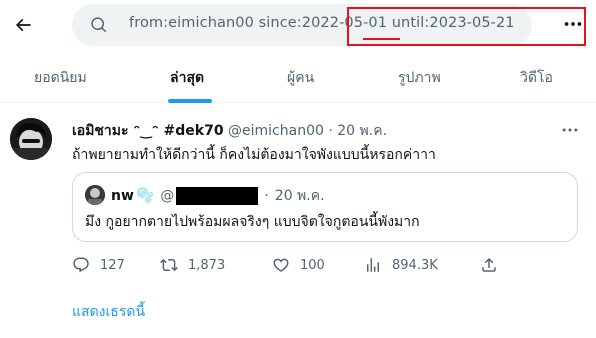  I want to click on reply-button: 127, so click(98, 265).